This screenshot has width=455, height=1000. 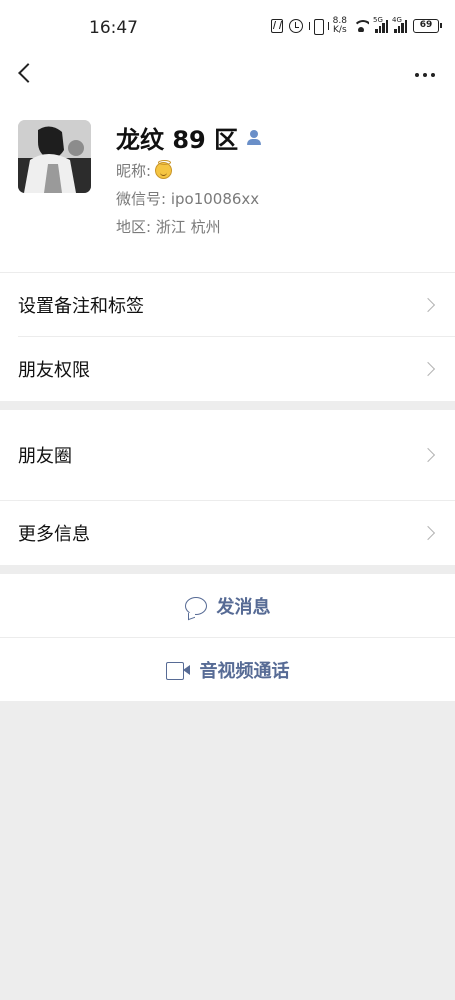 I want to click on signal-icon: 5G, so click(x=380, y=24).